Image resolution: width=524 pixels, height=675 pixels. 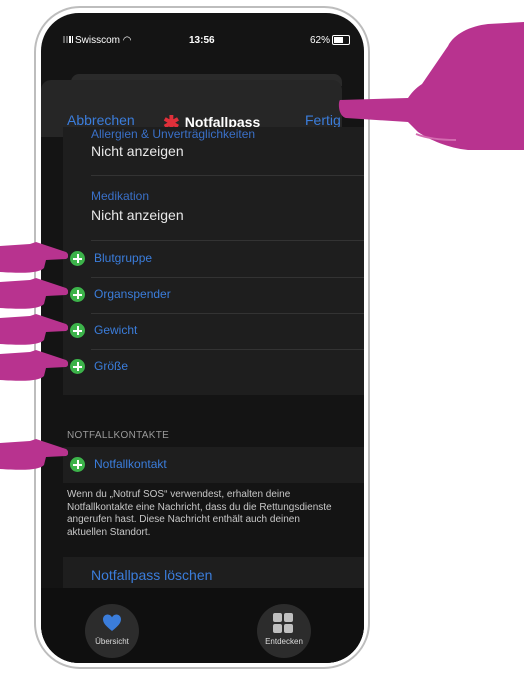 I want to click on tab-browse-label: Entdecken, so click(x=284, y=641).